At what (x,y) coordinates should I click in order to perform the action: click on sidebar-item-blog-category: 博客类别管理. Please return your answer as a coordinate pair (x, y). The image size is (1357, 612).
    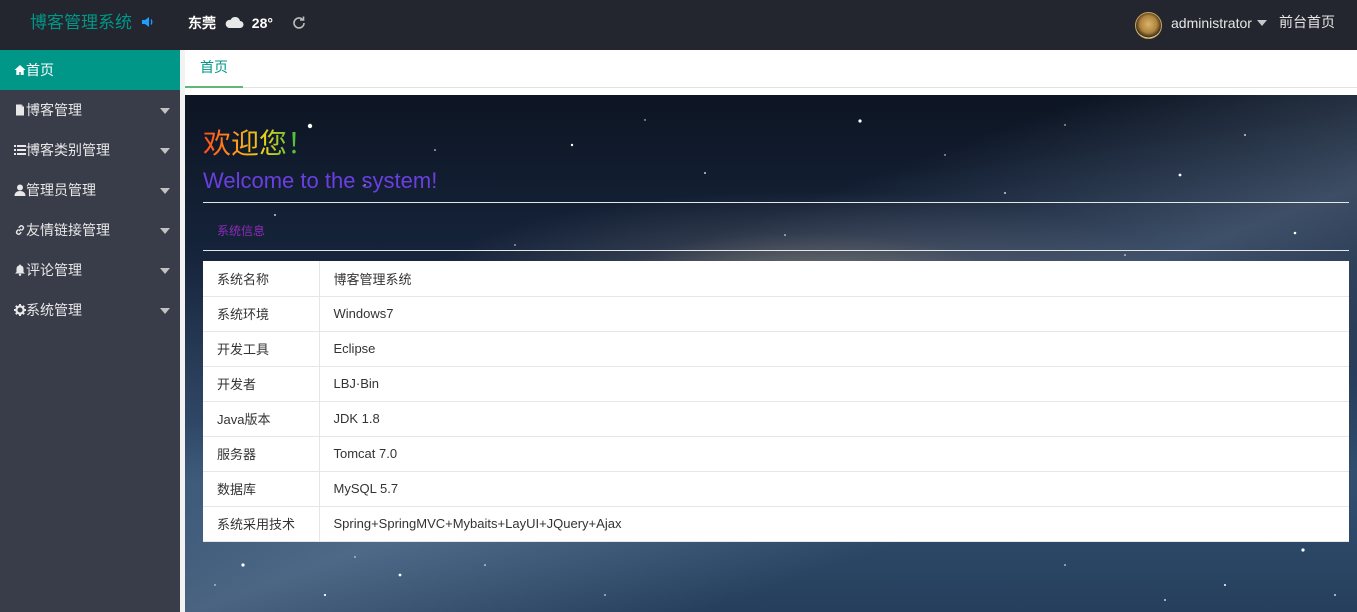
    Looking at the image, I should click on (90, 150).